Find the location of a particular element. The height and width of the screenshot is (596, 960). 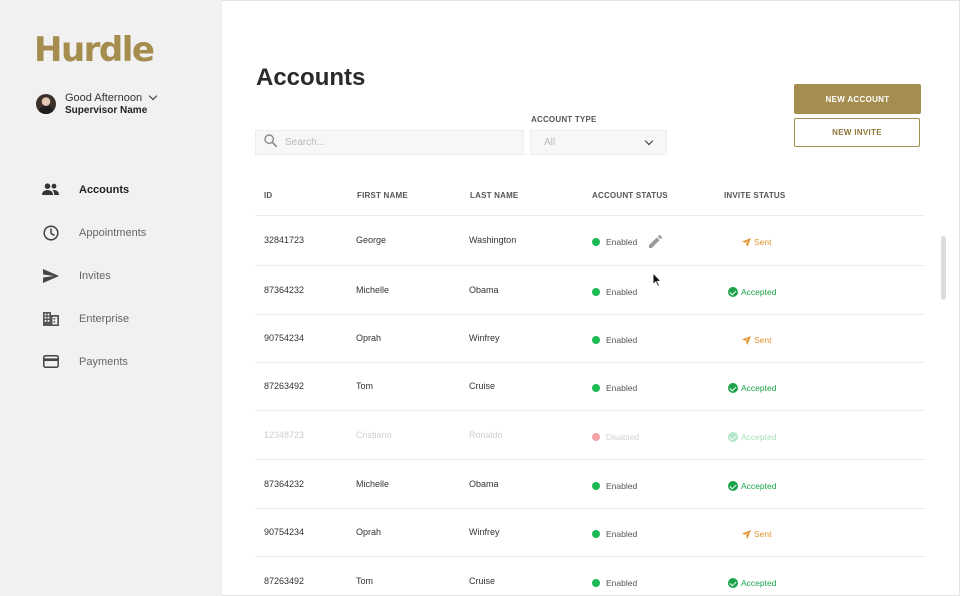

user-menu: Good Afternoon Supervisor Name is located at coordinates (97, 103).